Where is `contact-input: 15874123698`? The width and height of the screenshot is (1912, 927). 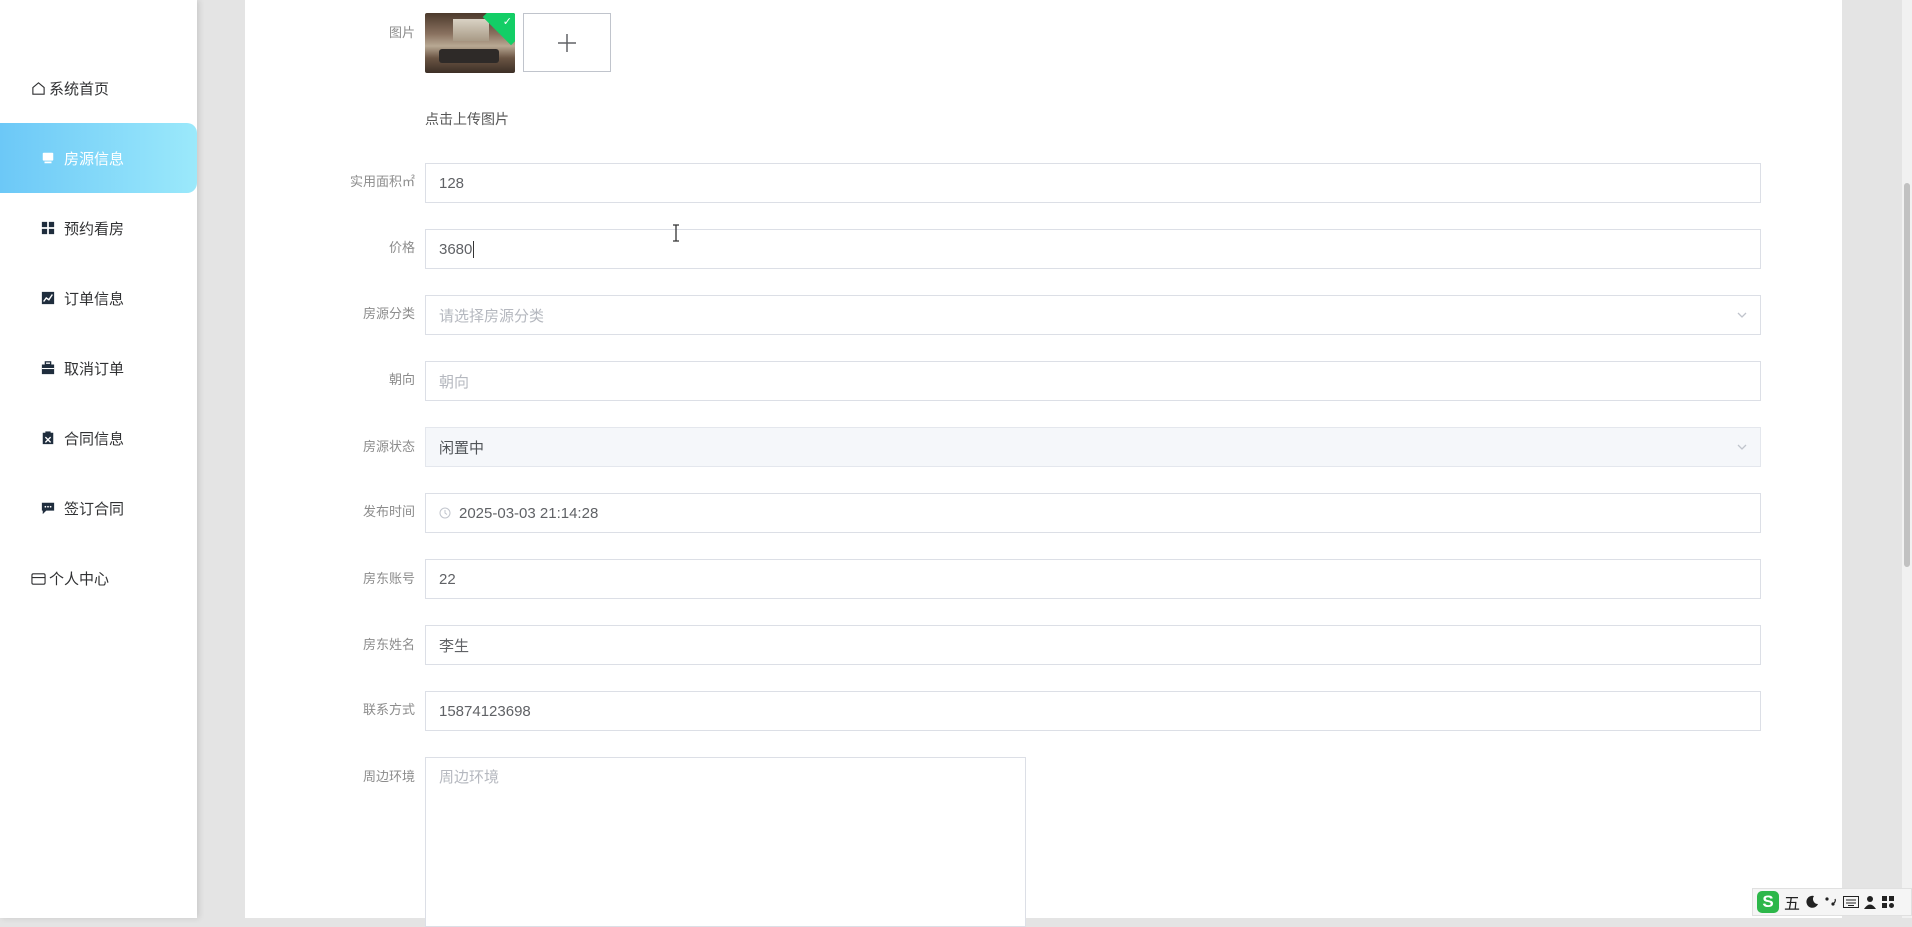
contact-input: 15874123698 is located at coordinates (1093, 711).